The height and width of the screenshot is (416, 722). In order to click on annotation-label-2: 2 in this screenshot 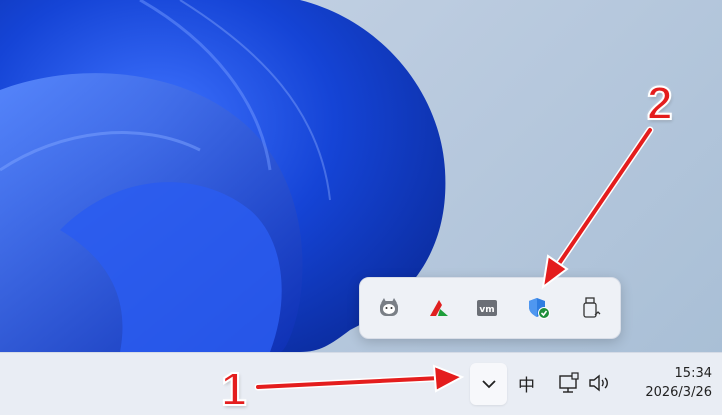, I will do `click(660, 103)`.